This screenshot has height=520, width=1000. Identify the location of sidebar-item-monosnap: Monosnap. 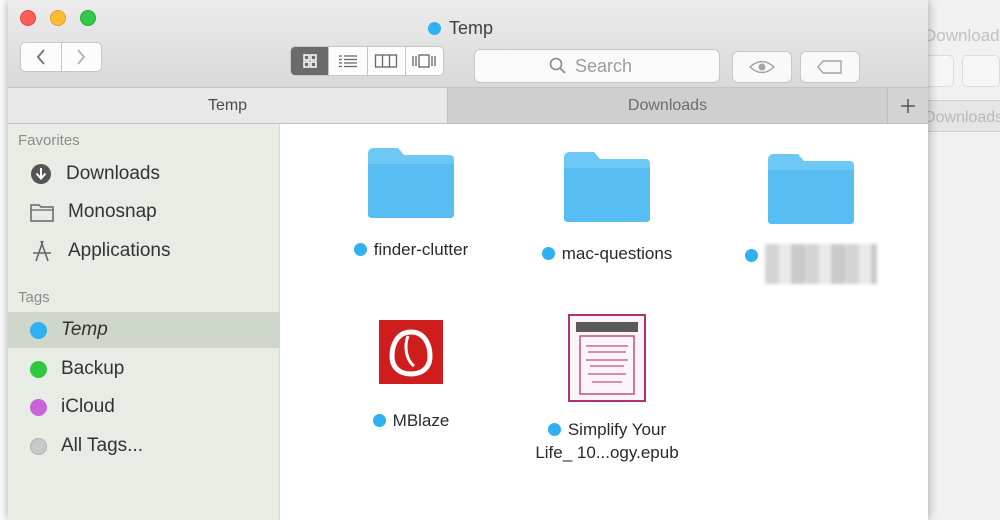
(144, 212).